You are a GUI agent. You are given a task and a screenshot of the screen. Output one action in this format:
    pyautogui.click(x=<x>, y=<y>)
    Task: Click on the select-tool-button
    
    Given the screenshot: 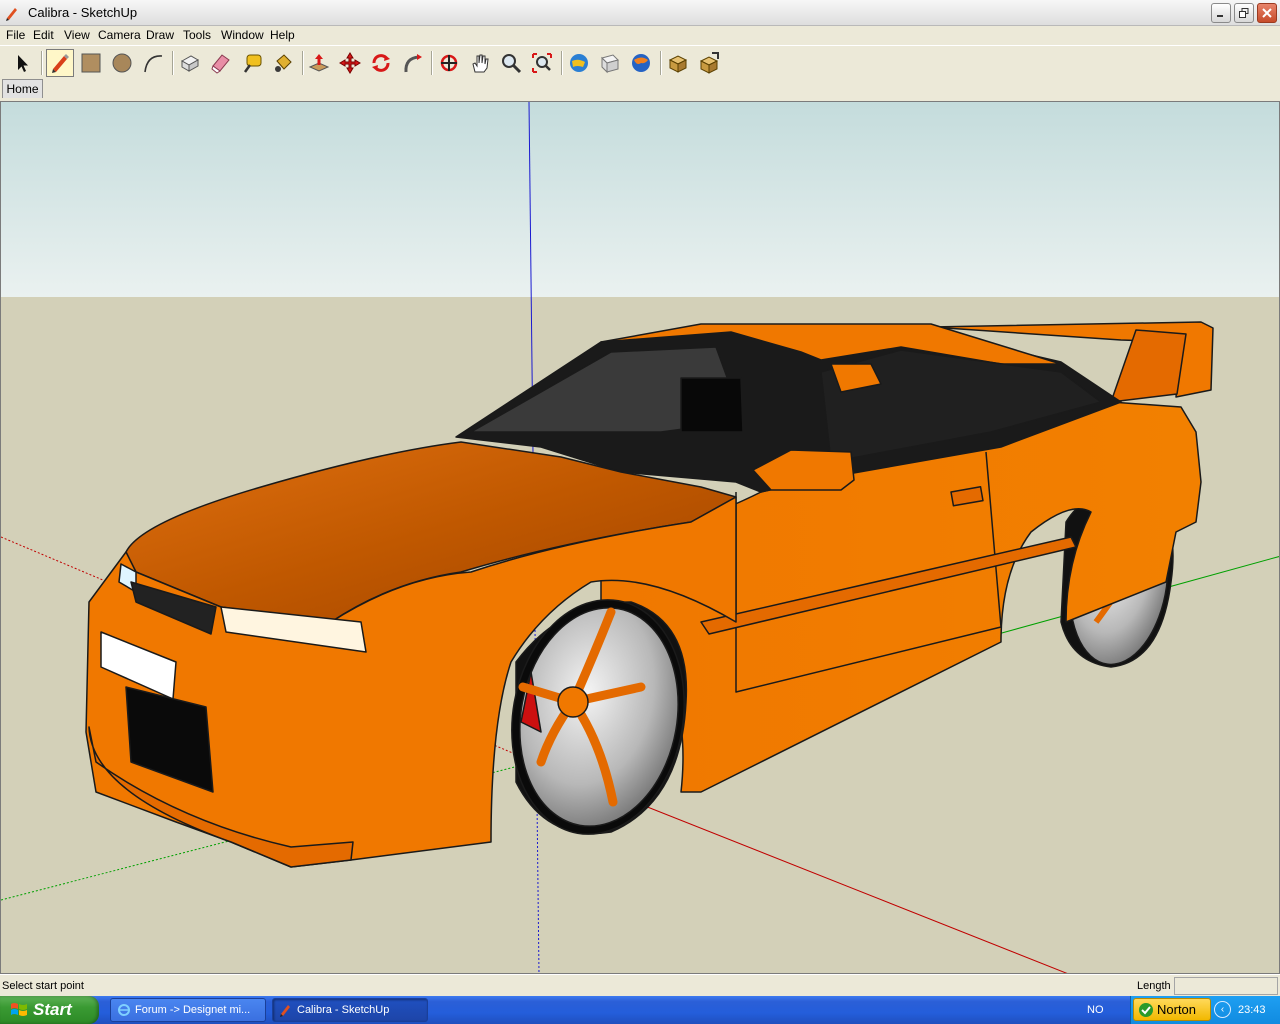 What is the action you would take?
    pyautogui.click(x=22, y=63)
    